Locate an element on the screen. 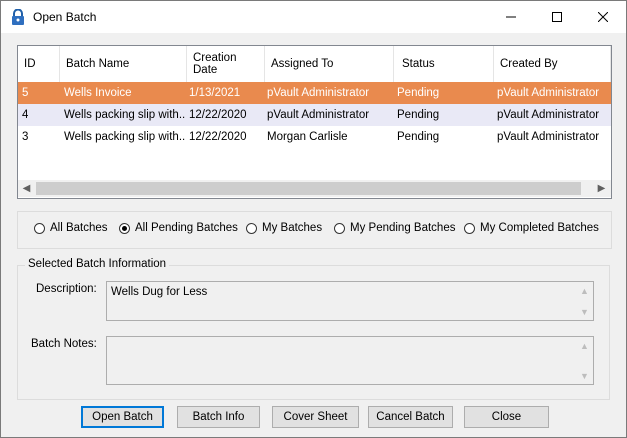  description-scrollbar: ▲ ▼ is located at coordinates (584, 301).